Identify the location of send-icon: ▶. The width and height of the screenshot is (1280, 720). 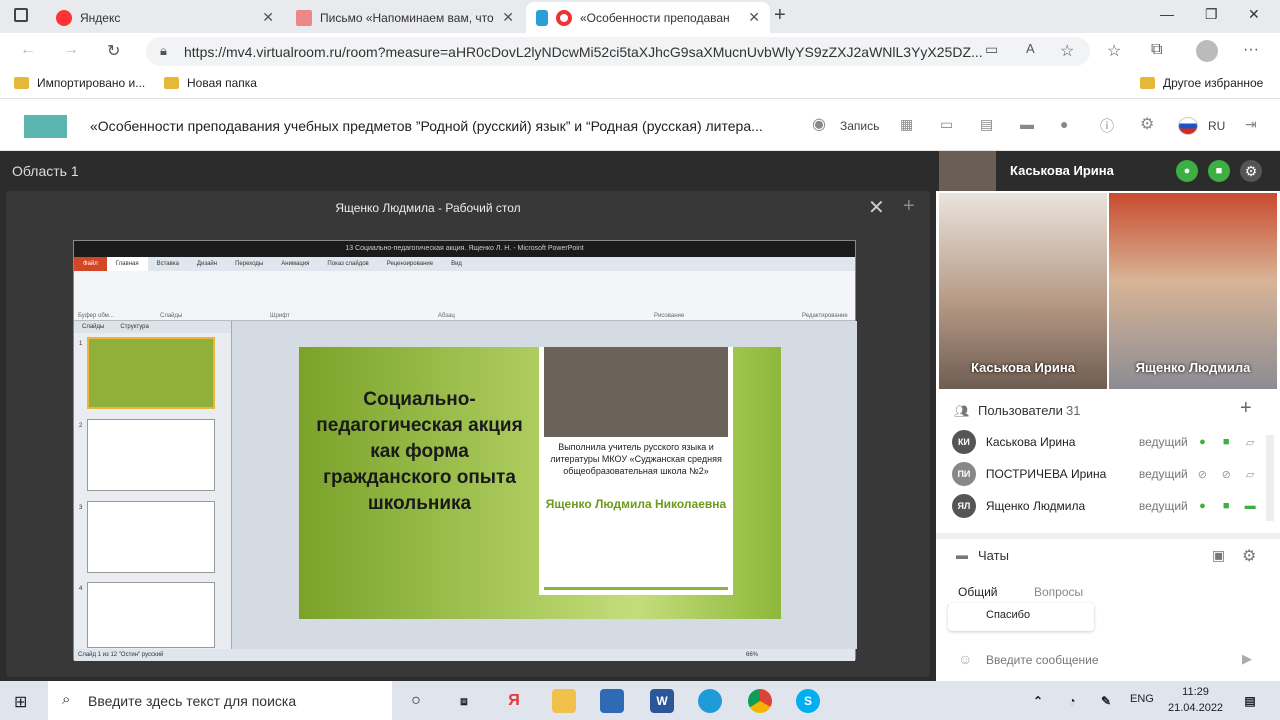
(1247, 659).